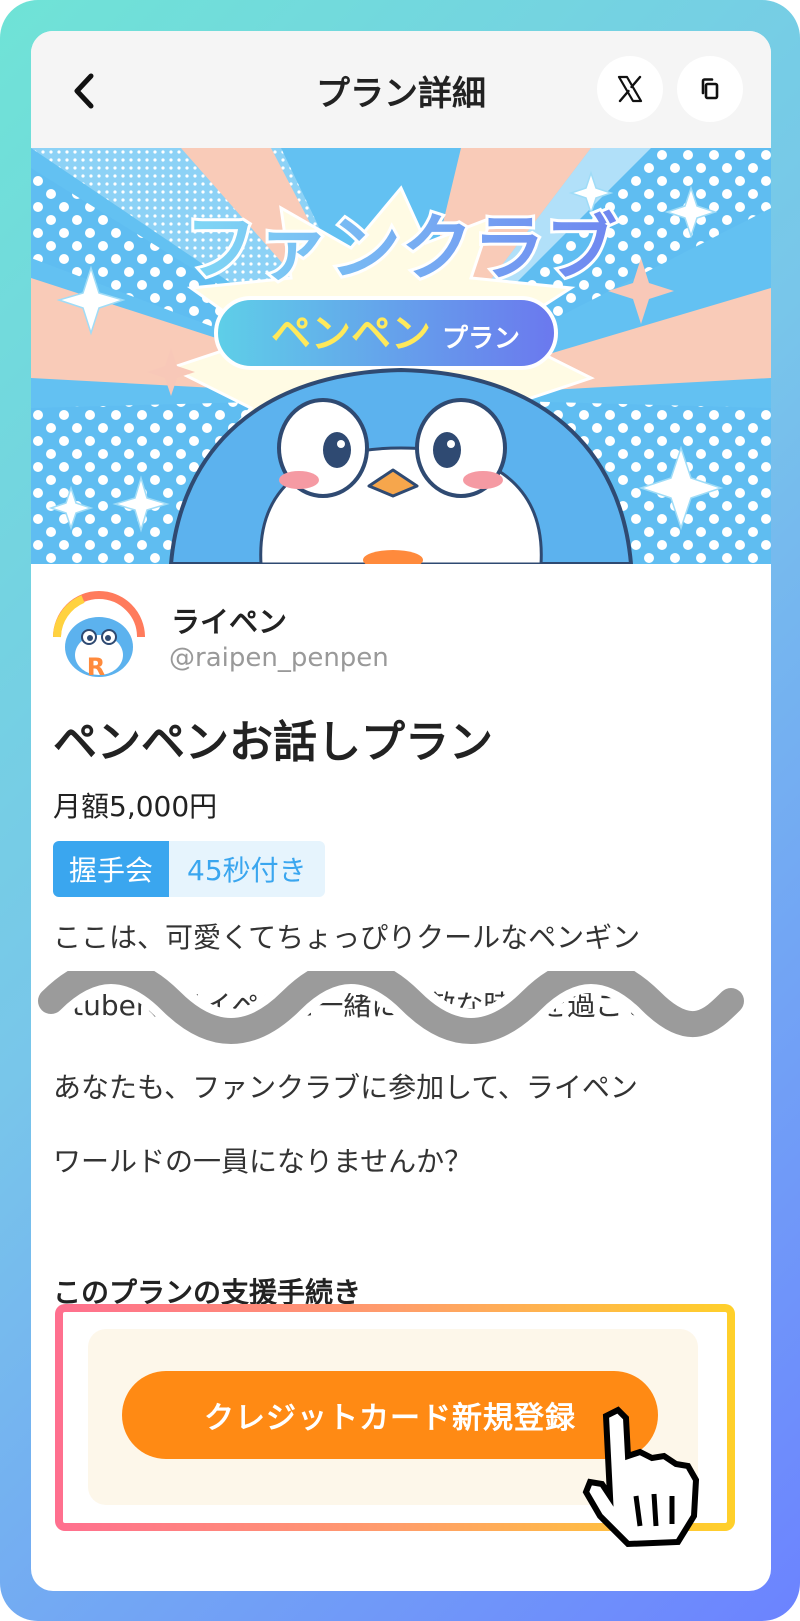 This screenshot has height=1621, width=800. I want to click on plan-benefit-tag: 握手会 45秒付き, so click(189, 869).